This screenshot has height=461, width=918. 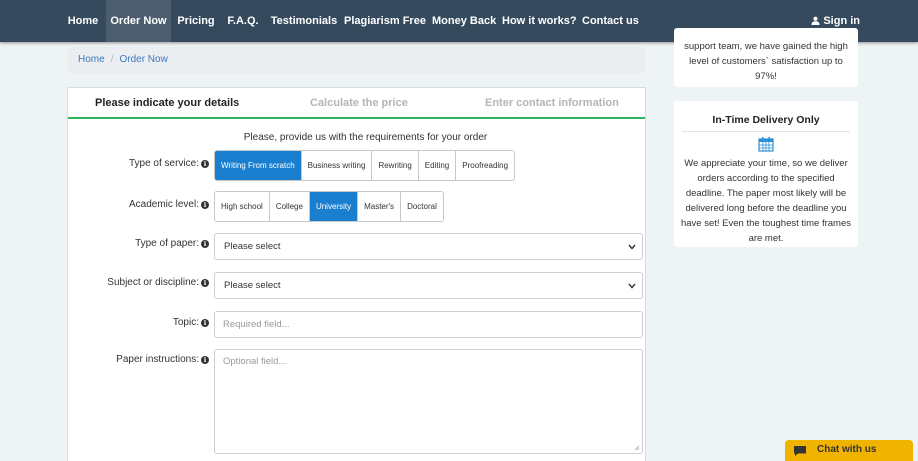 I want to click on level-option-doctoral: Doctoral, so click(x=422, y=206).